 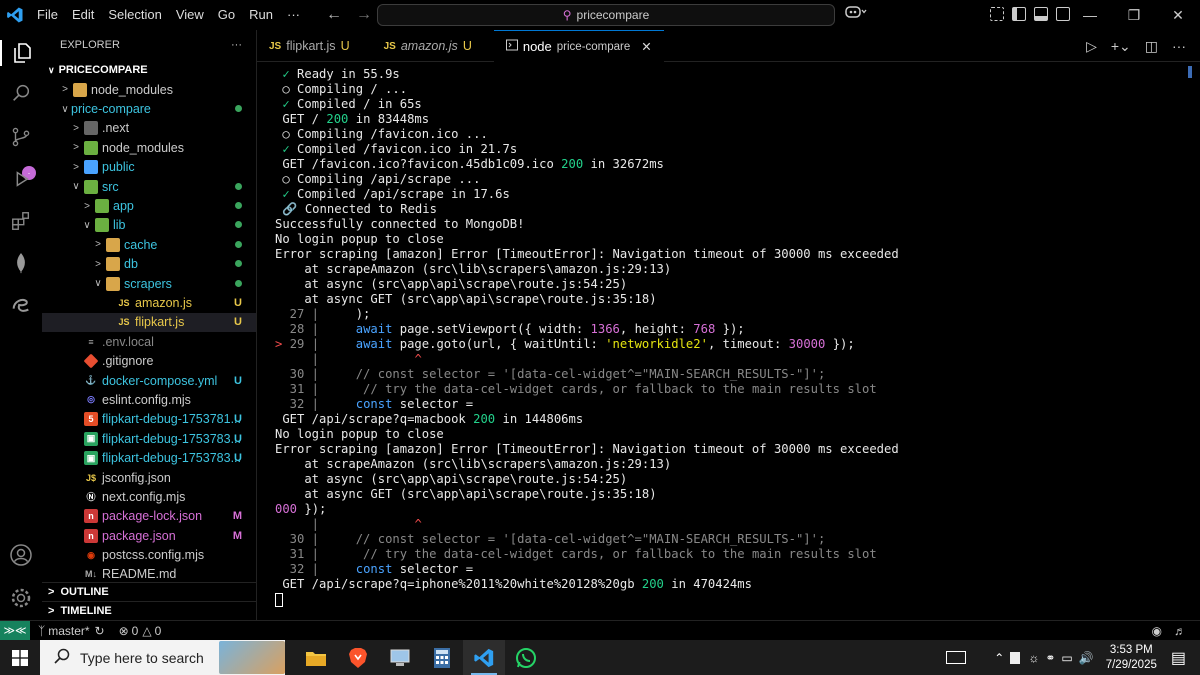 I want to click on workspace-root: ∨ PRICECOMPARE, so click(x=149, y=70).